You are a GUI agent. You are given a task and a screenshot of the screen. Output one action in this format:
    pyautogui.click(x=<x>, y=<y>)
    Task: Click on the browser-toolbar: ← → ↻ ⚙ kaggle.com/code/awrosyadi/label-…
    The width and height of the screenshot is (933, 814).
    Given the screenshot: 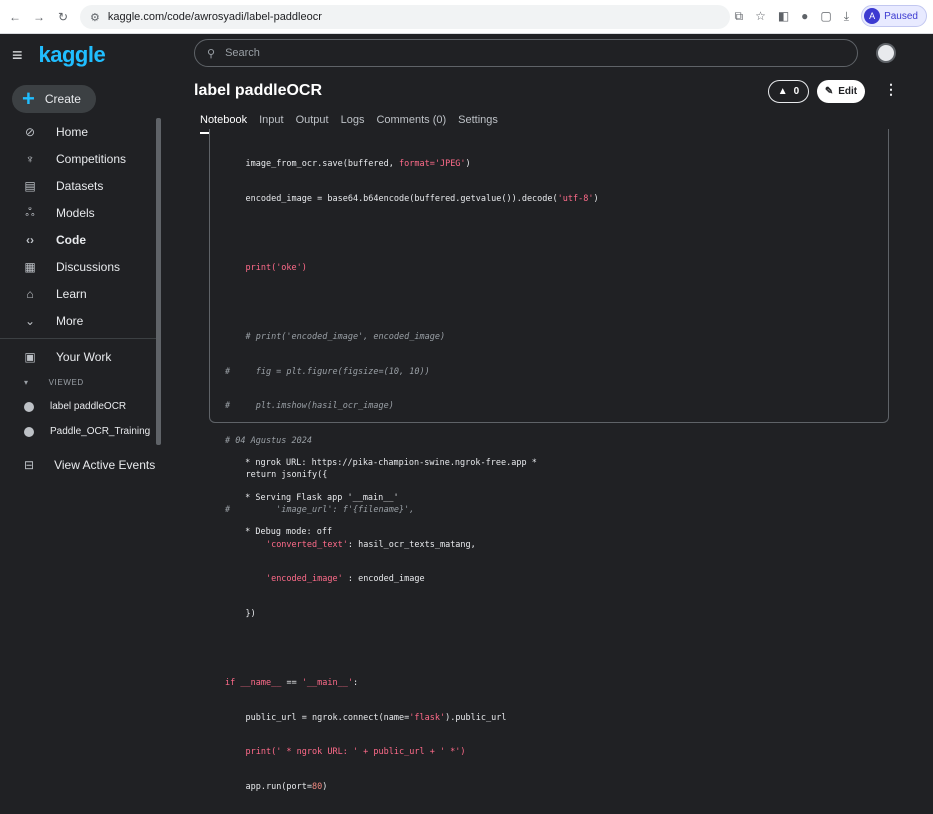 What is the action you would take?
    pyautogui.click(x=466, y=17)
    